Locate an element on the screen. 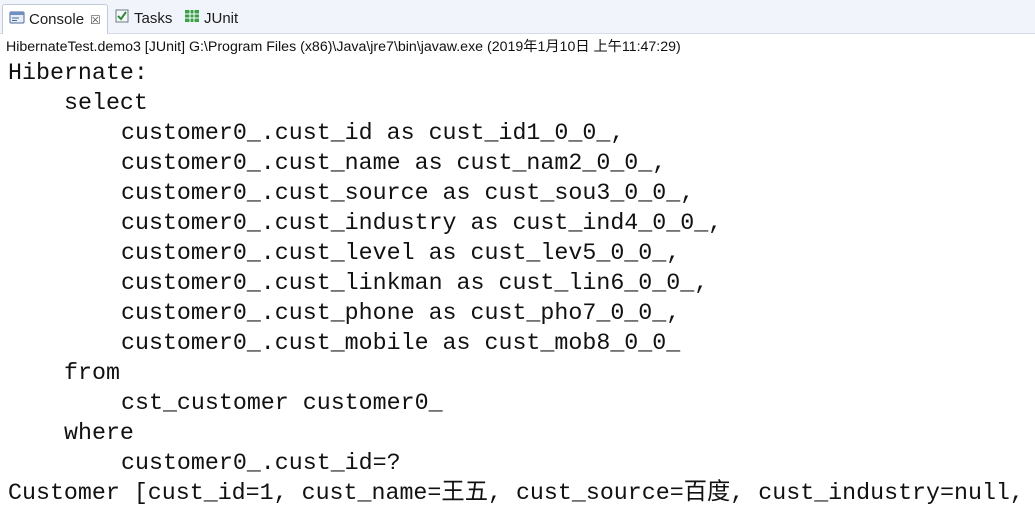  tab-tasks-label: Tasks is located at coordinates (153, 18).